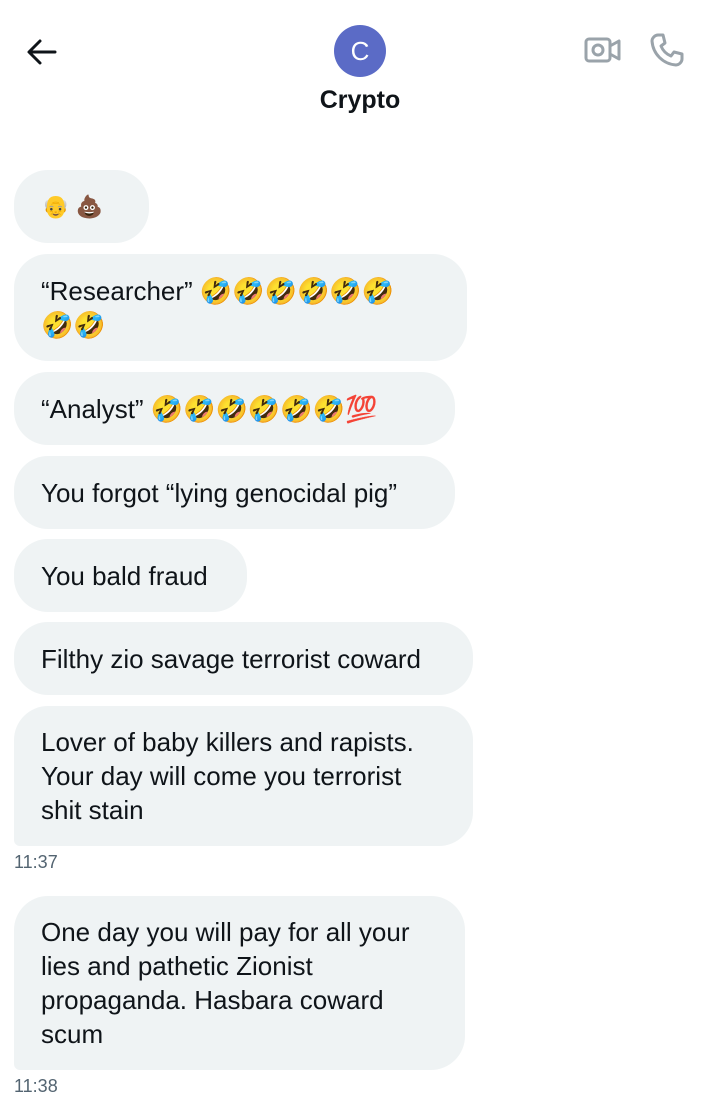 Image resolution: width=720 pixels, height=1115 pixels. I want to click on arrow-left-icon, so click(42, 52).